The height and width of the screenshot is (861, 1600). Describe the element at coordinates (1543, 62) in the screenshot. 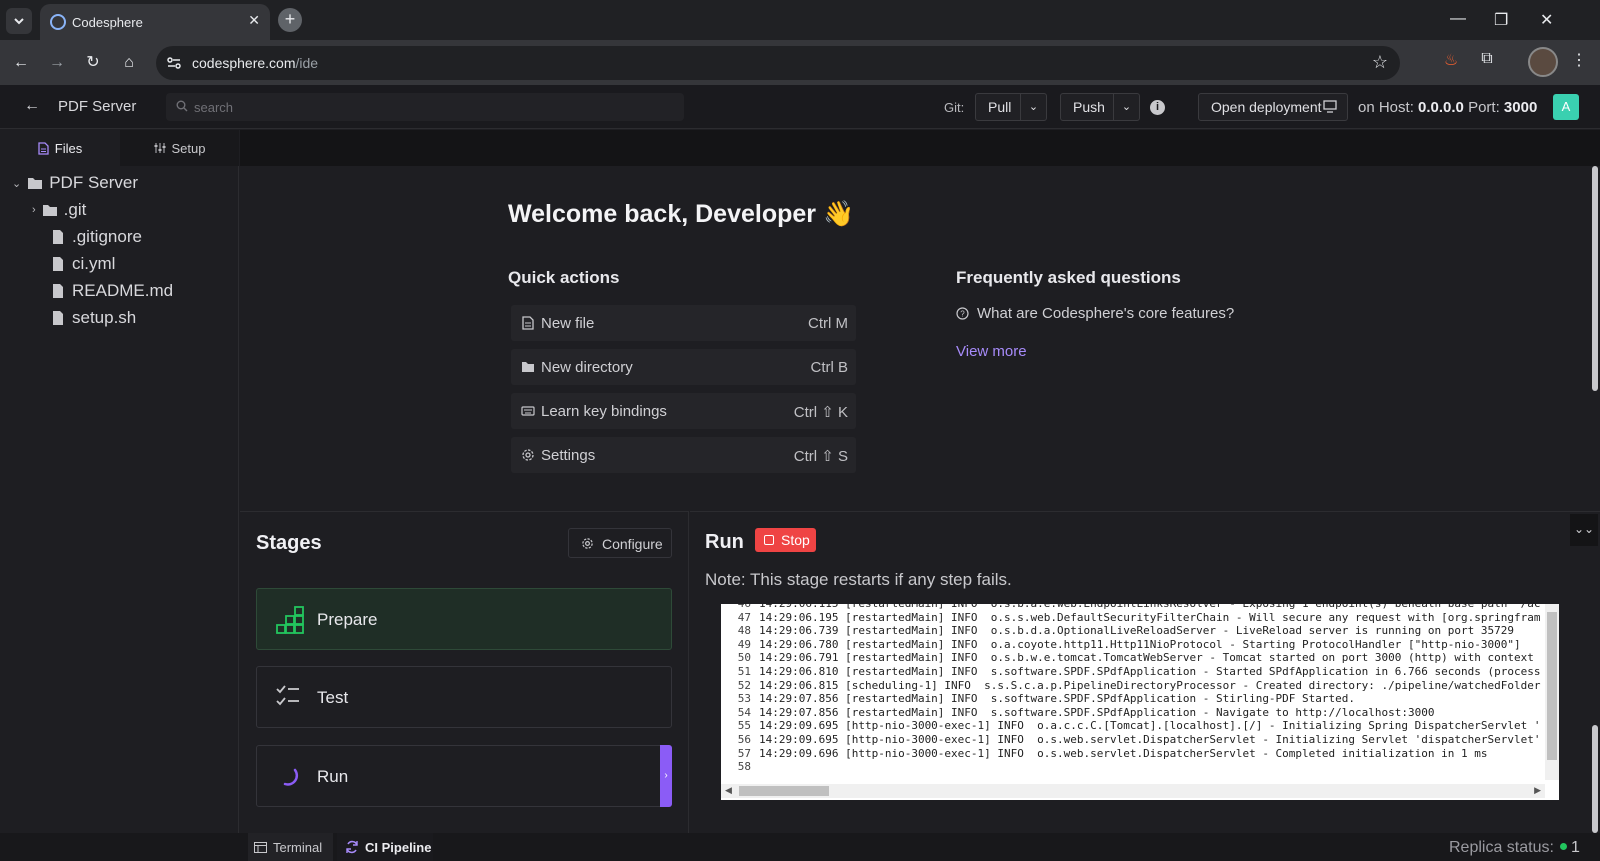

I see `profile-avatar` at that location.